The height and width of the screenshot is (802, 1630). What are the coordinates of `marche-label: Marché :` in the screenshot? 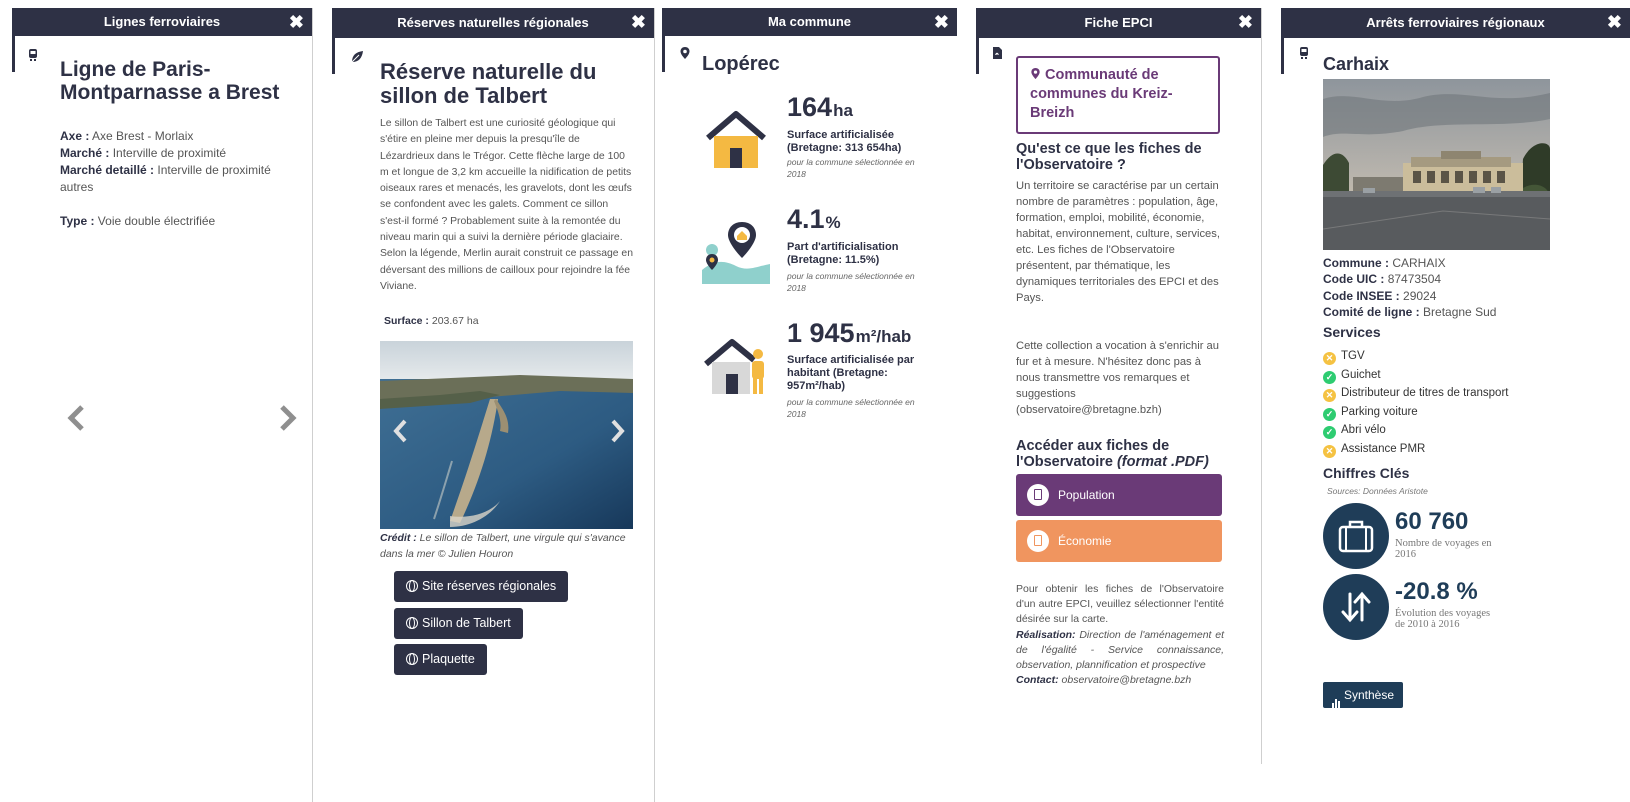 It's located at (85, 153).